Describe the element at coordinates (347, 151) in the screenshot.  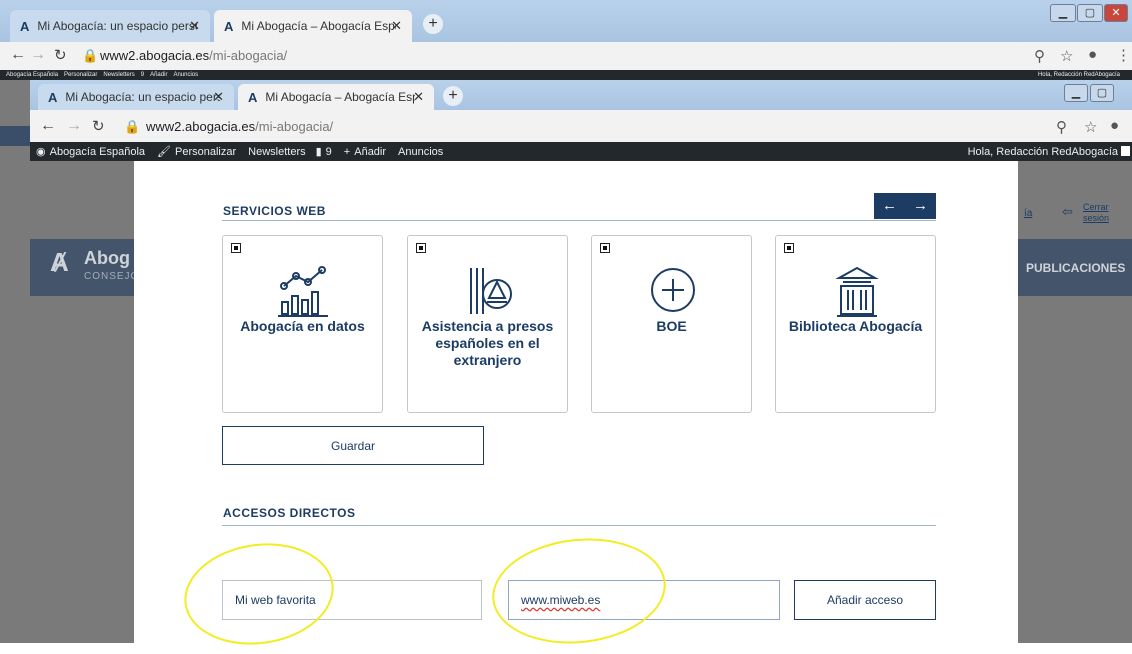
I see `plus-icon: +` at that location.